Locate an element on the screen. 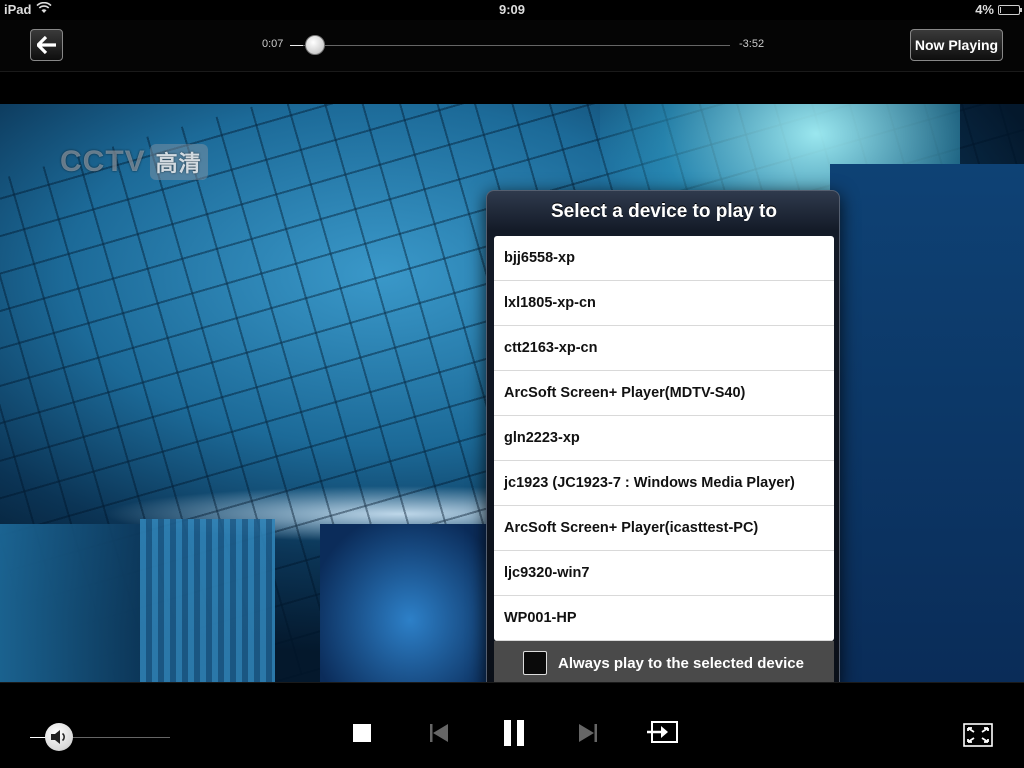 The height and width of the screenshot is (768, 1024). progress-scrubber is located at coordinates (510, 45).